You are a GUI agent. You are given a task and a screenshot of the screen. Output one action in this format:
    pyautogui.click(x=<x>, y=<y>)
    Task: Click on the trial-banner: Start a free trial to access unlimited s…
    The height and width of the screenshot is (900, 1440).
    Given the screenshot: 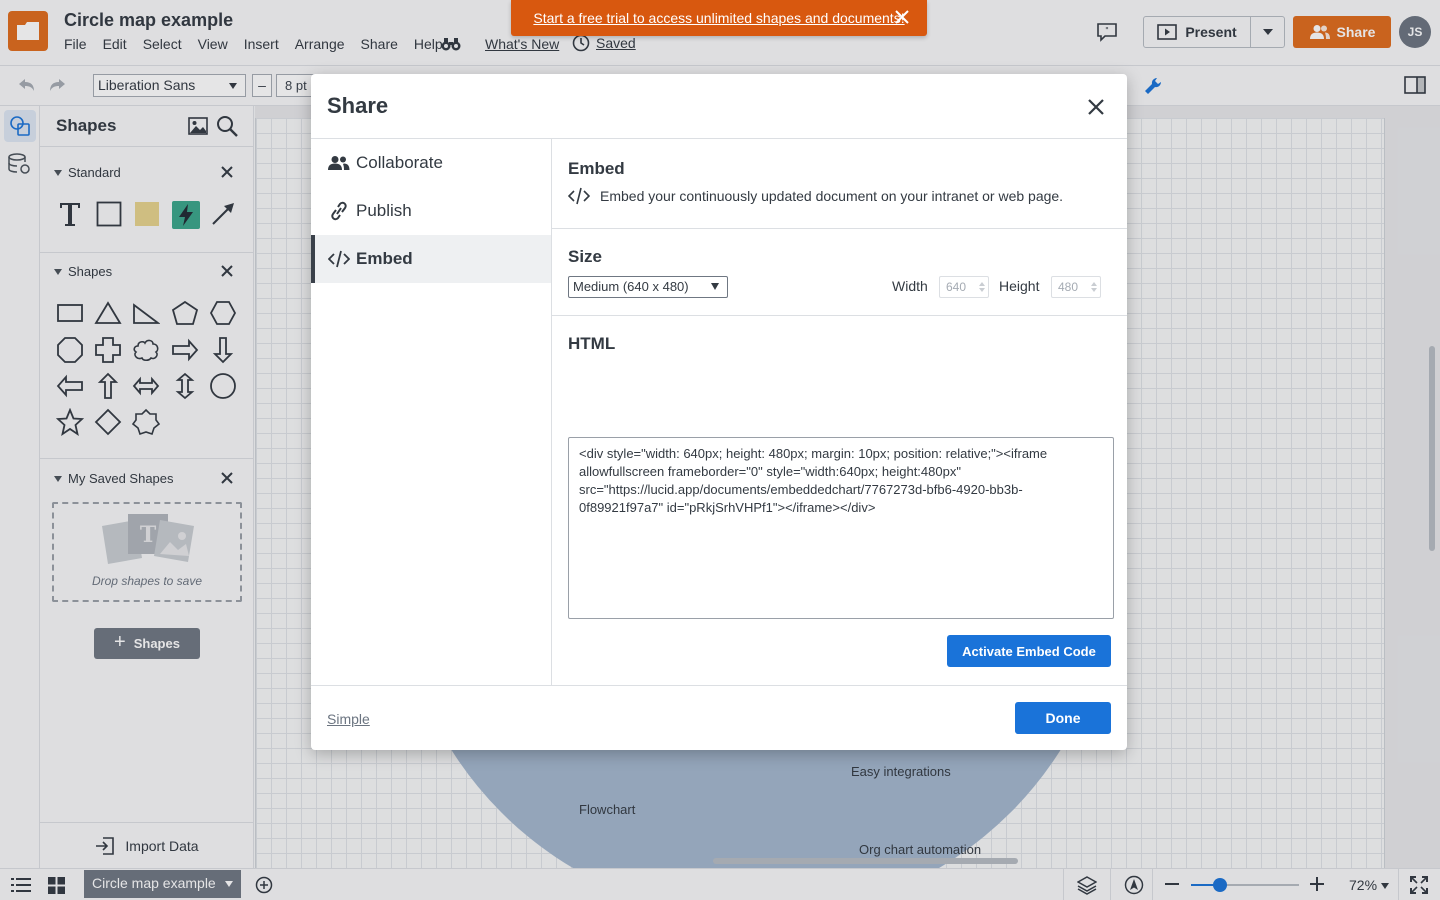 What is the action you would take?
    pyautogui.click(x=719, y=18)
    